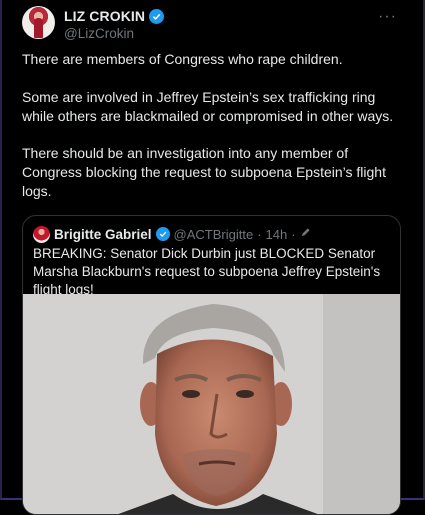  I want to click on quoted-timestamp: 14h, so click(277, 234).